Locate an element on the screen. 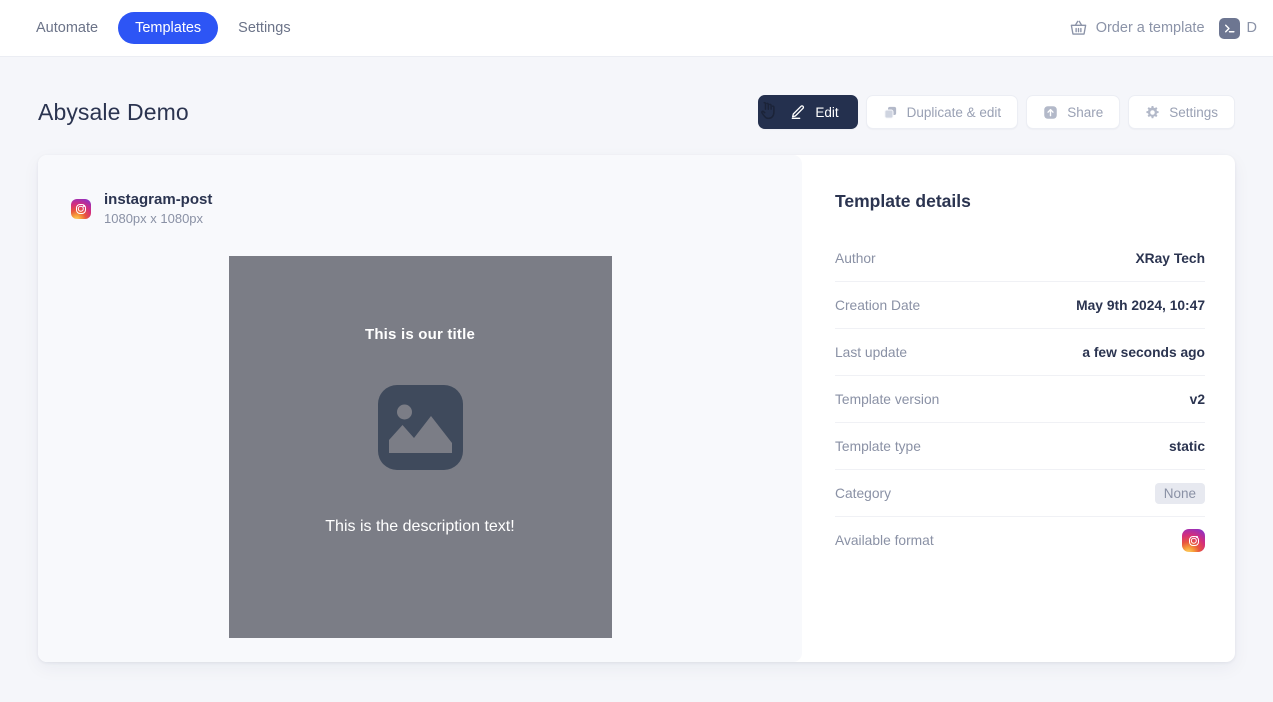  detail-label: Available format is located at coordinates (884, 540).